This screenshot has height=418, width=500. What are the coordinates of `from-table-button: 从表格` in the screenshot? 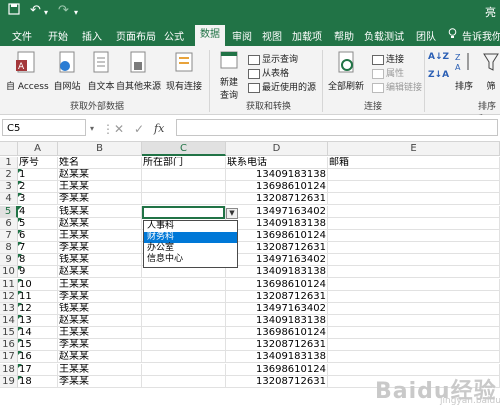 It's located at (268, 72).